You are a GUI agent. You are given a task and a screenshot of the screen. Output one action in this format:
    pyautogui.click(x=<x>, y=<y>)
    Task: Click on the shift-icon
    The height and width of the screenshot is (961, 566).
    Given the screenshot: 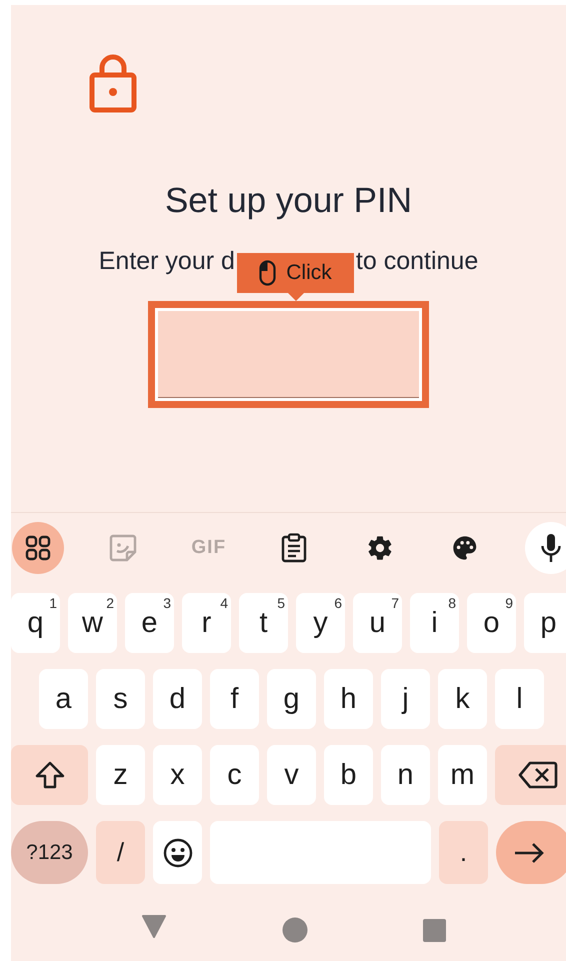 What is the action you would take?
    pyautogui.click(x=50, y=775)
    